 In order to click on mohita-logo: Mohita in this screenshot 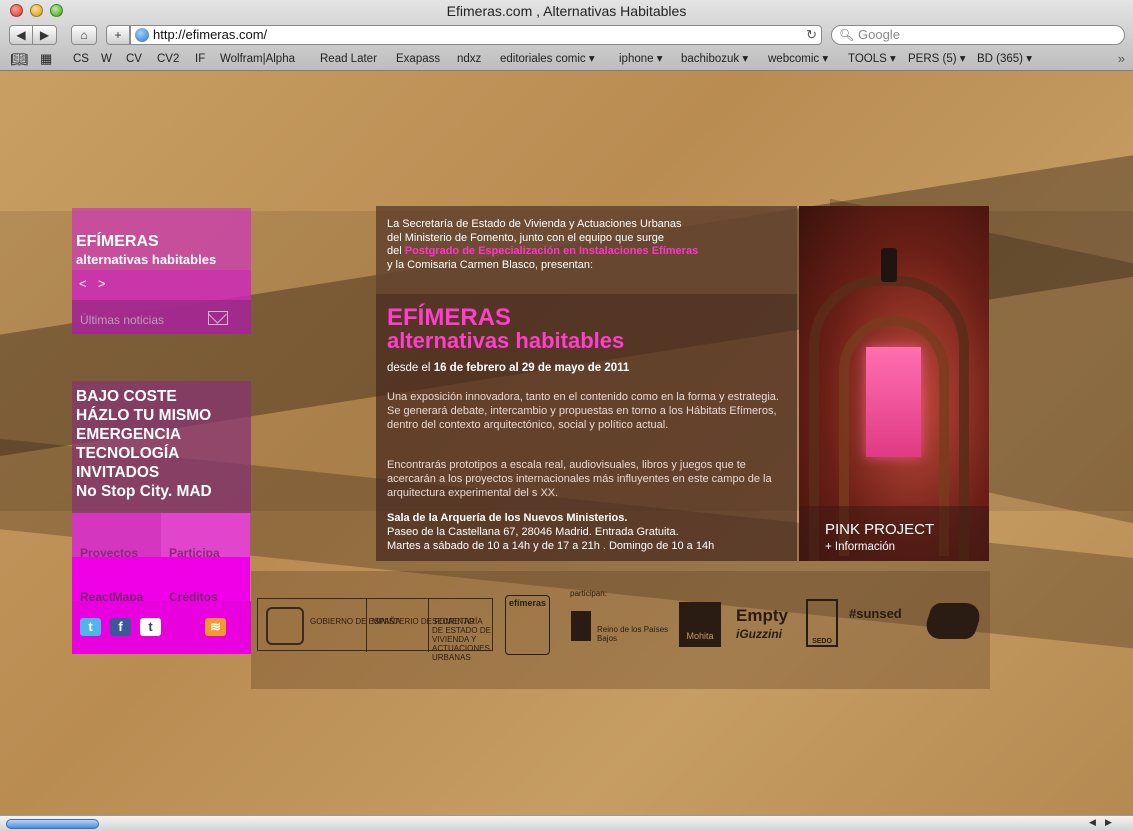, I will do `click(700, 624)`.